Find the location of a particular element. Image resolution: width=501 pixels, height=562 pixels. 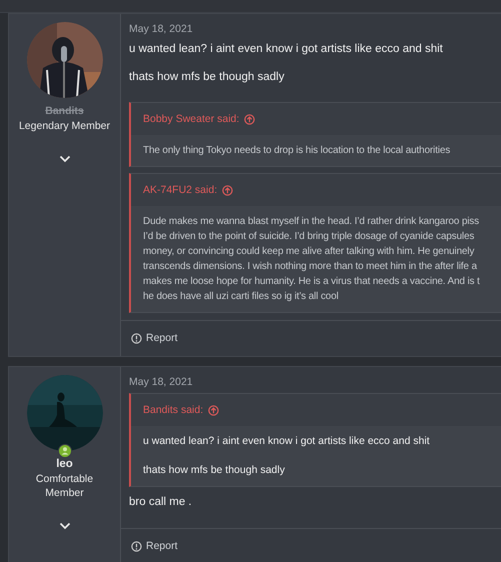

post-text: bro call me . is located at coordinates (160, 502).